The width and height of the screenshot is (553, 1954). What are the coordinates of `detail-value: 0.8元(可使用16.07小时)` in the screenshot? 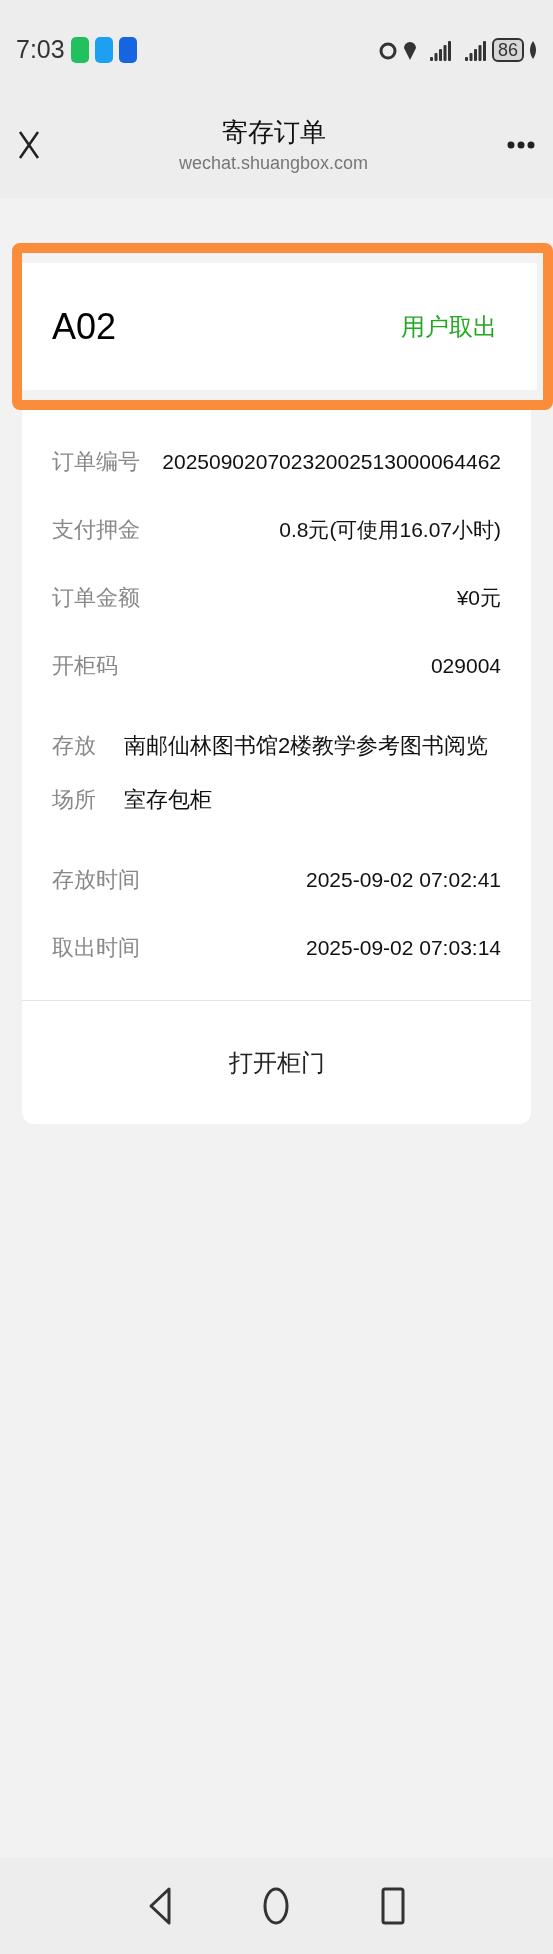 It's located at (390, 530).